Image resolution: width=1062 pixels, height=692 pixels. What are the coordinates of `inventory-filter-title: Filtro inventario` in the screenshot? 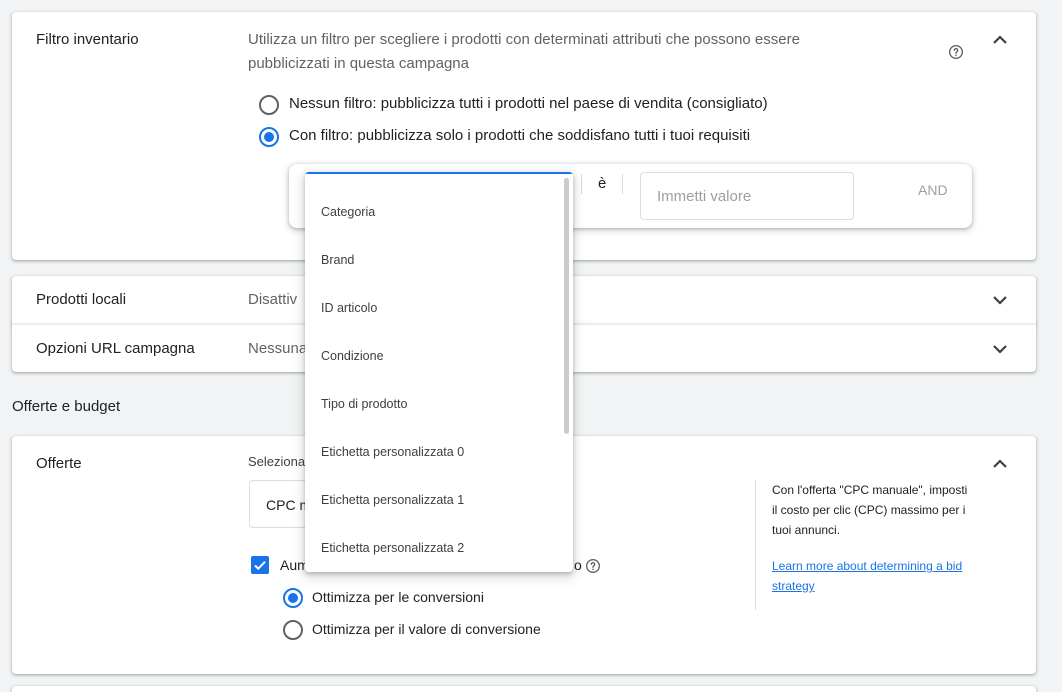 It's located at (87, 39).